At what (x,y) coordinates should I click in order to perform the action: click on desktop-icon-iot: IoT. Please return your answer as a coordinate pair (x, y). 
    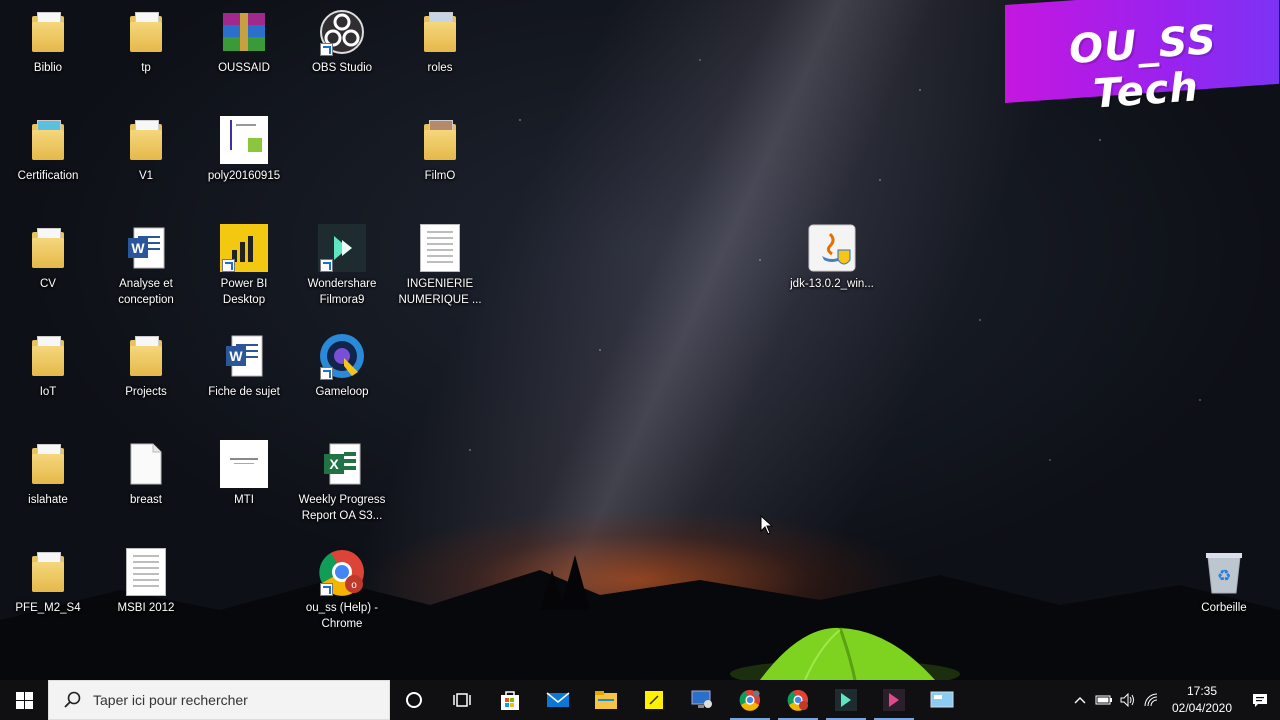
    Looking at the image, I should click on (48, 366).